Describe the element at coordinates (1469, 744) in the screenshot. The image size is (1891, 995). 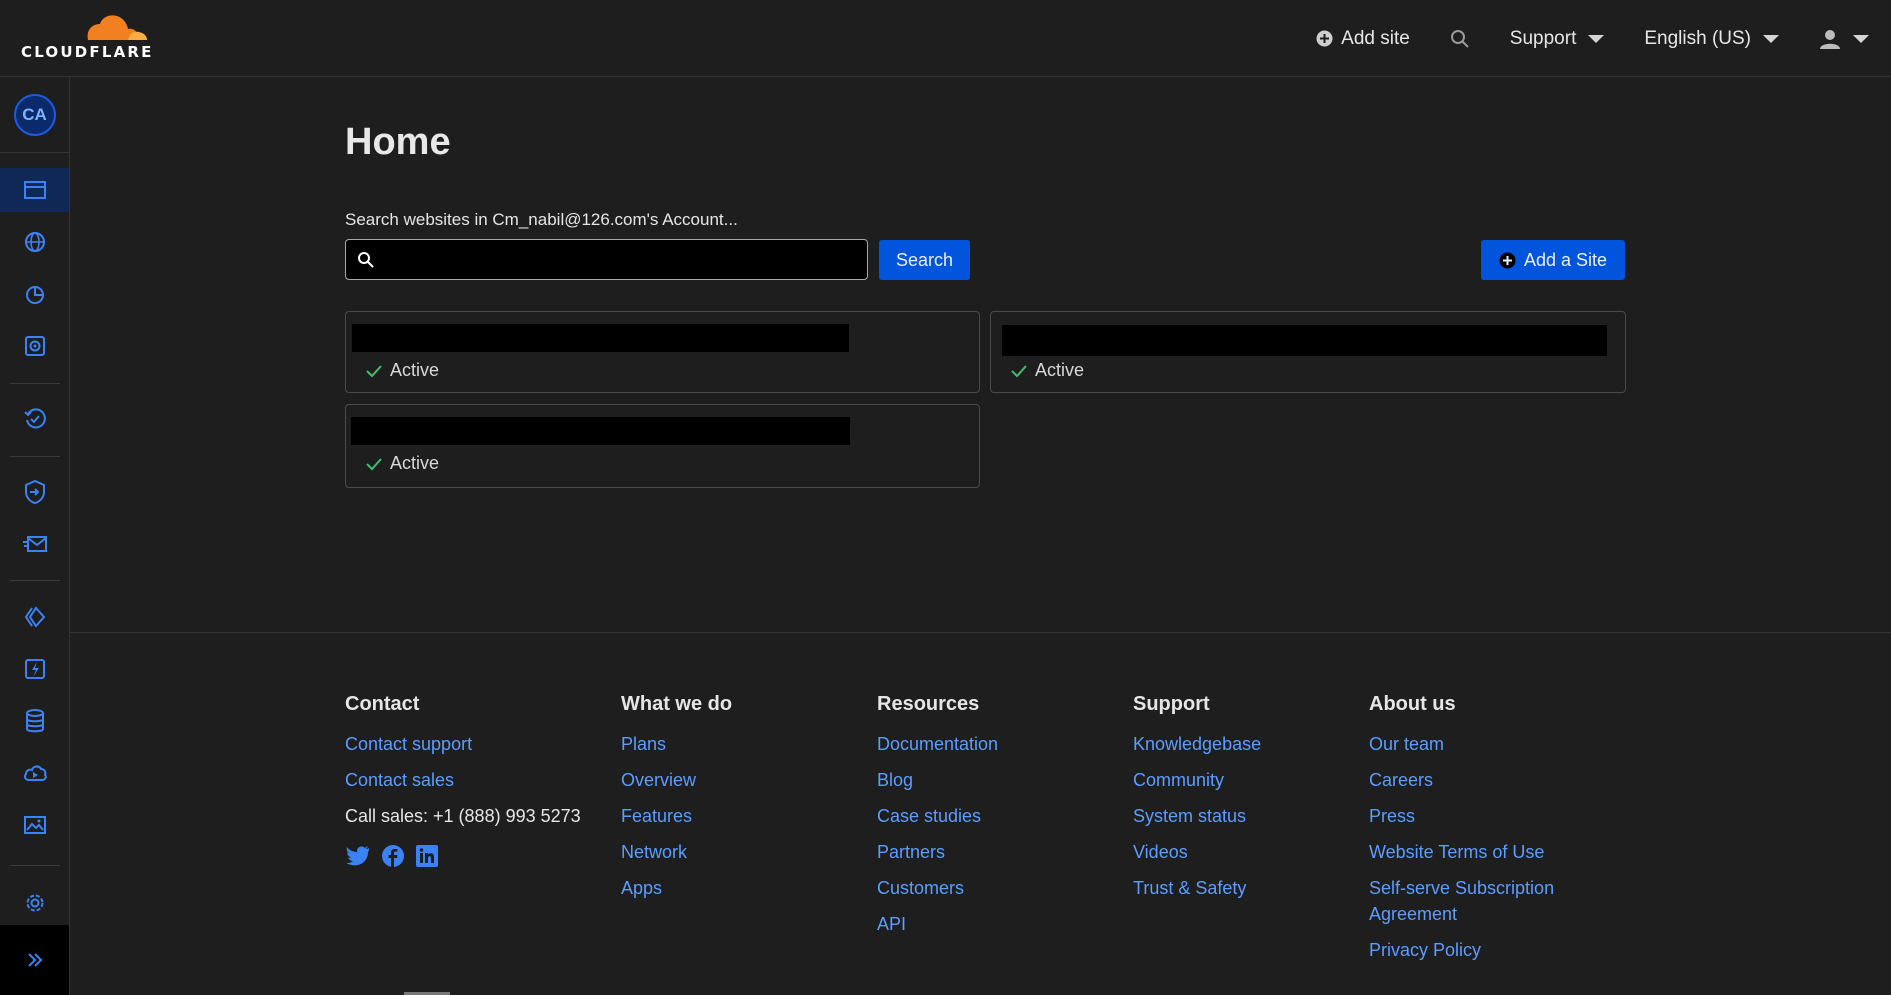
I see `footer-link-our-team: Our team` at that location.